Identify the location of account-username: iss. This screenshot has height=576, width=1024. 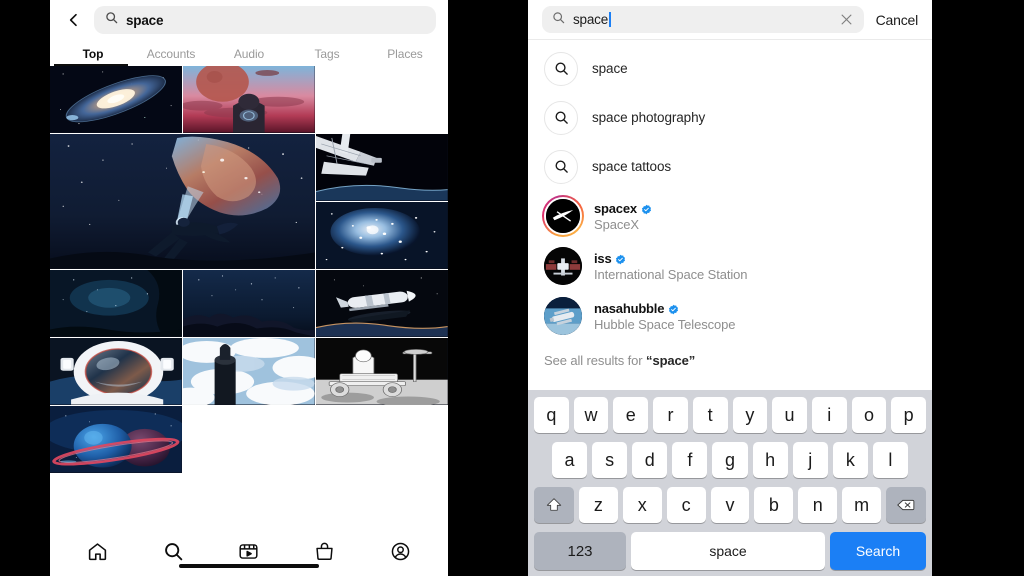
(603, 258).